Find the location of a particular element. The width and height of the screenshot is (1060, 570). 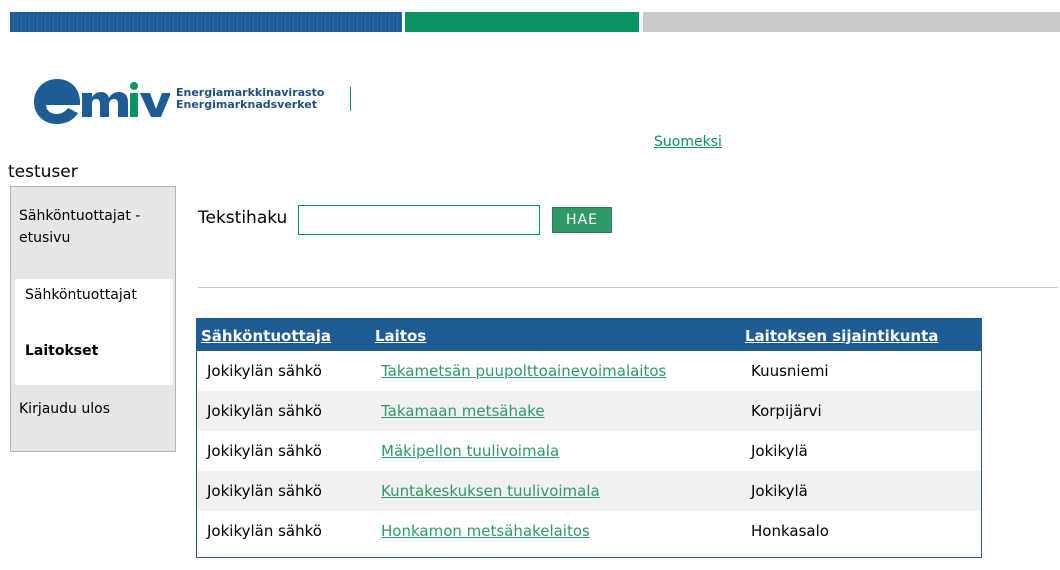

search-button: HAE is located at coordinates (582, 220).